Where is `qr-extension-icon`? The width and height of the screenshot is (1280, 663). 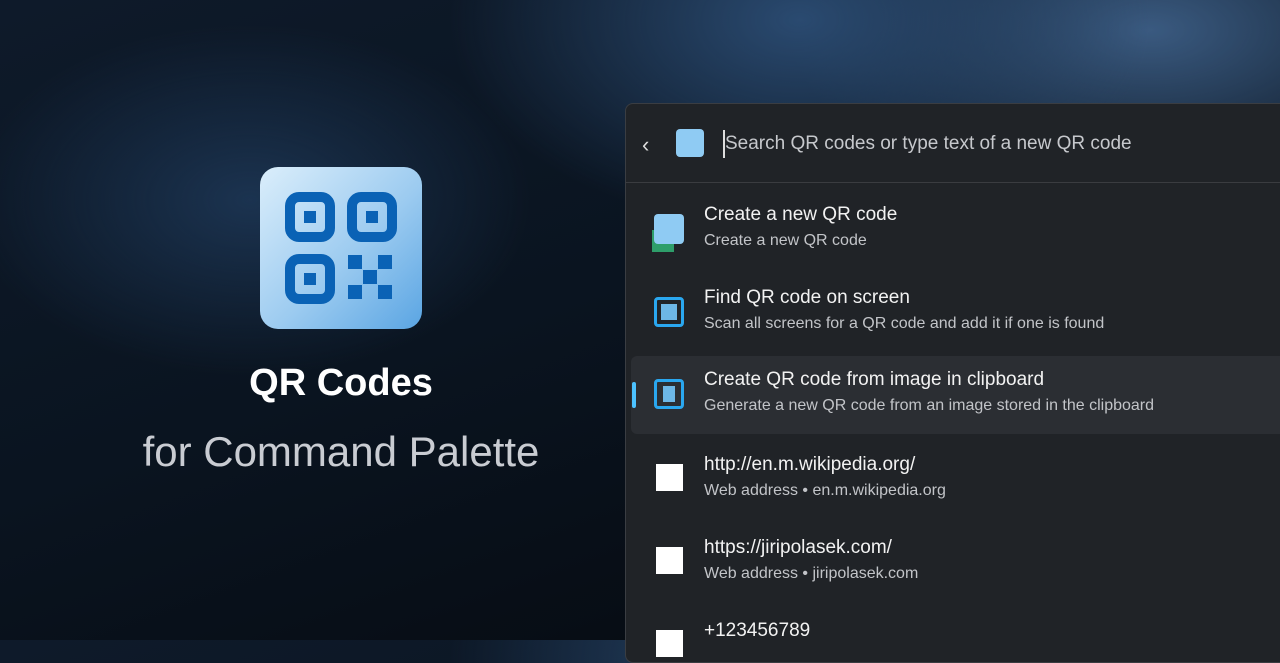 qr-extension-icon is located at coordinates (690, 143).